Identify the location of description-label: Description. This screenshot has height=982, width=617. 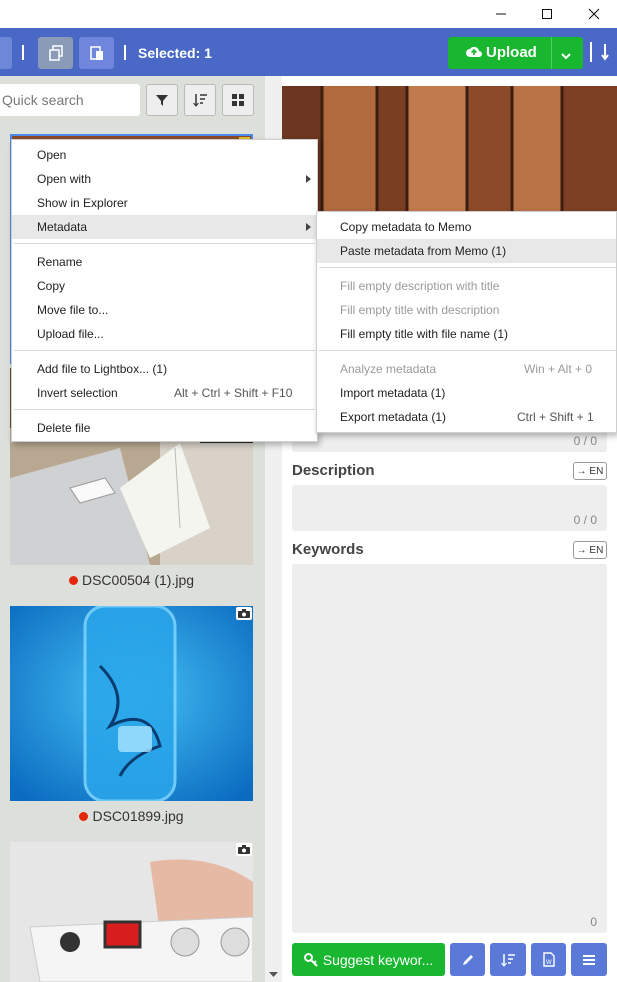
(333, 470).